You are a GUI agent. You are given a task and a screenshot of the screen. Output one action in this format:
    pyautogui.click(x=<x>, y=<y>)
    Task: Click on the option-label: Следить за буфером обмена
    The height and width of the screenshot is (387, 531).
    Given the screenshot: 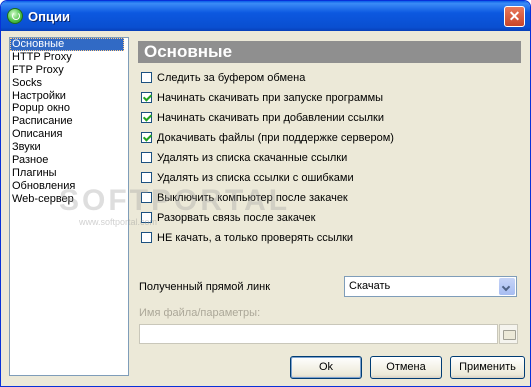 What is the action you would take?
    pyautogui.click(x=231, y=78)
    